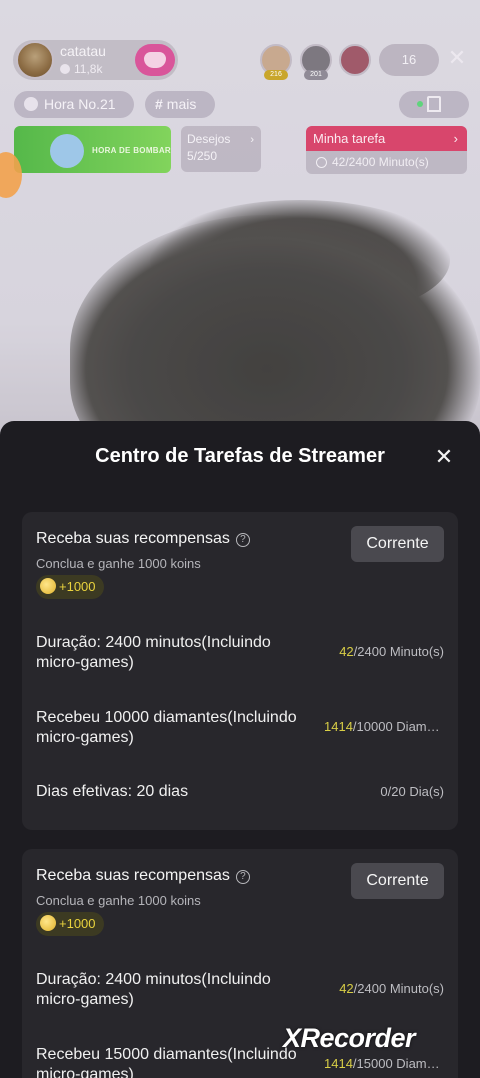 Image resolution: width=480 pixels, height=1078 pixels. I want to click on requirement-progress: 1414/10000 Diamantes, so click(384, 726).